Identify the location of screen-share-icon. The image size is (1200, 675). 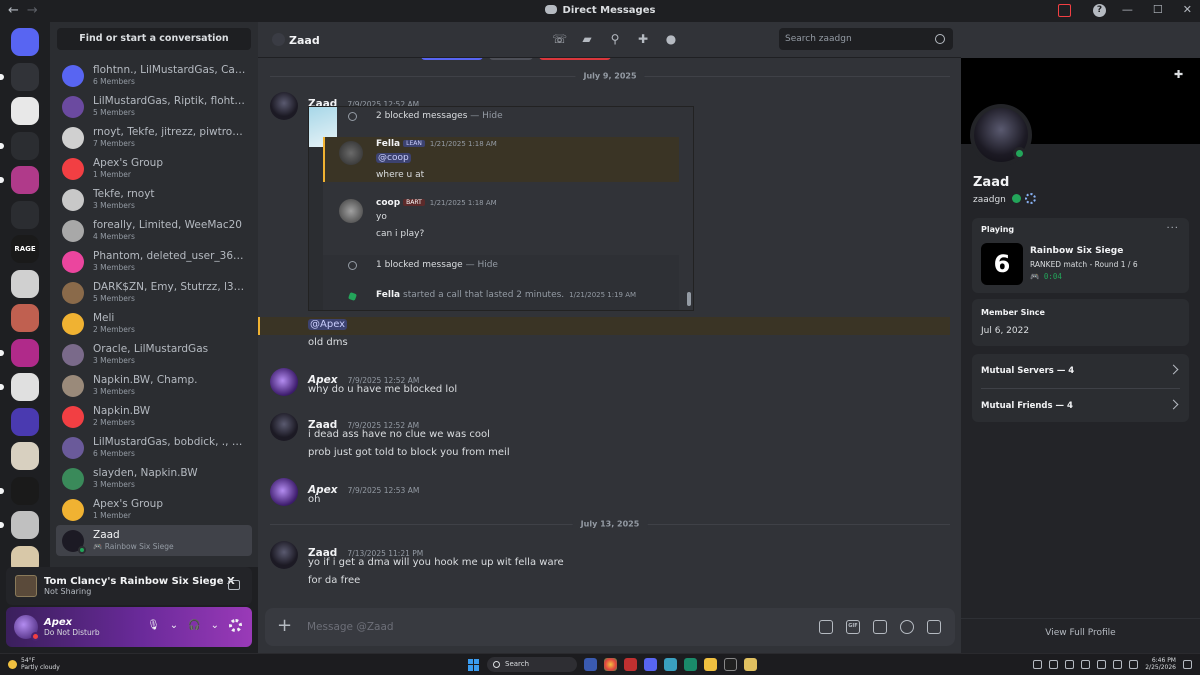
(234, 585).